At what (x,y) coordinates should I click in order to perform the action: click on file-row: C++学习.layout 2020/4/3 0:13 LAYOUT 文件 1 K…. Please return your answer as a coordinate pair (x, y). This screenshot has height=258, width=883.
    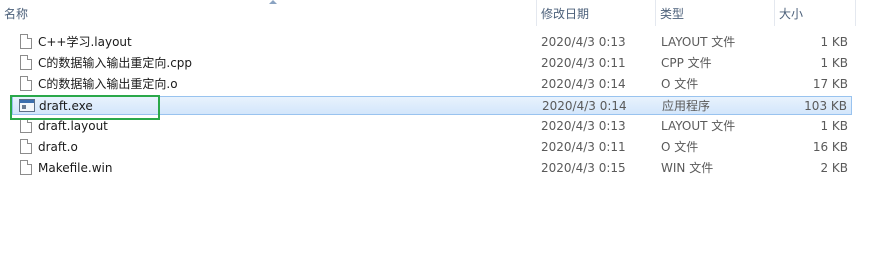
    Looking at the image, I should click on (432, 42).